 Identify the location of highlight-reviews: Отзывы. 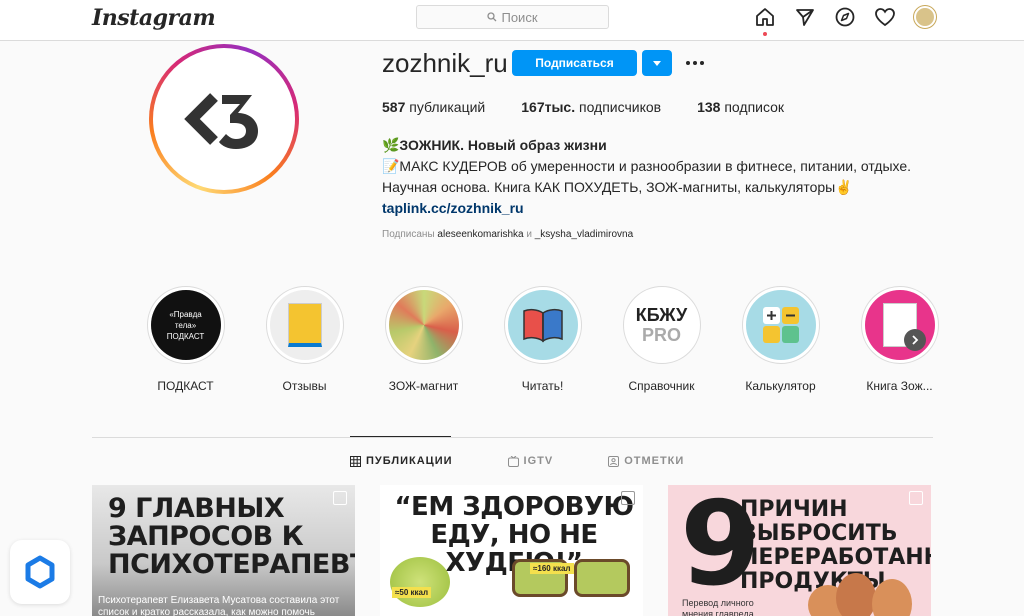
(304, 339).